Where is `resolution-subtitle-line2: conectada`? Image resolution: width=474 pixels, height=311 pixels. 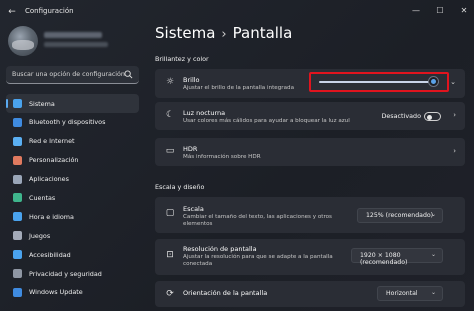
resolution-subtitle-line2: conectada is located at coordinates (198, 264).